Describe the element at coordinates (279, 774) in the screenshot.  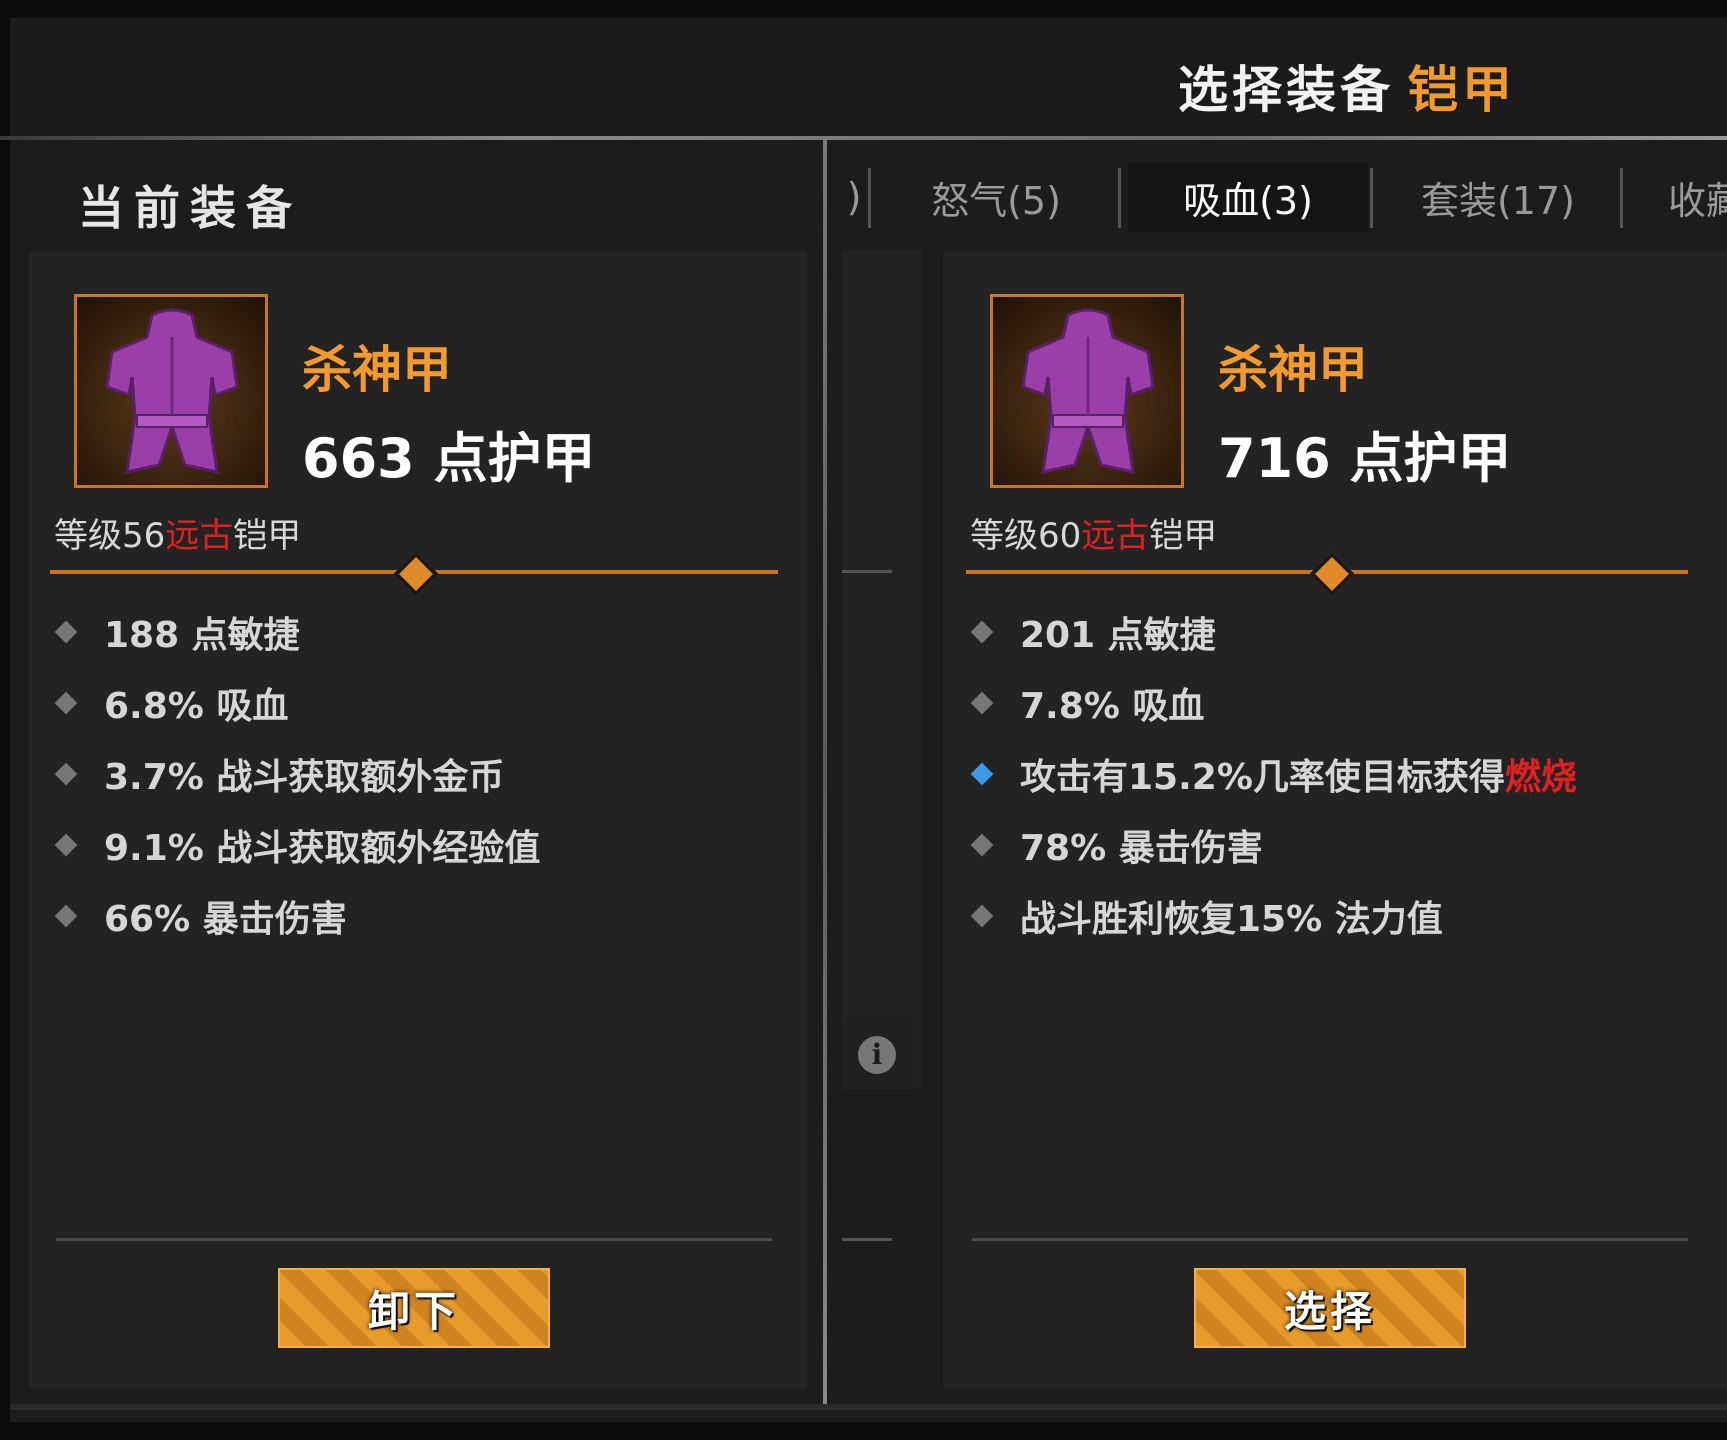
I see `current-stat-3: 3.7% 战斗获取额外金币` at that location.